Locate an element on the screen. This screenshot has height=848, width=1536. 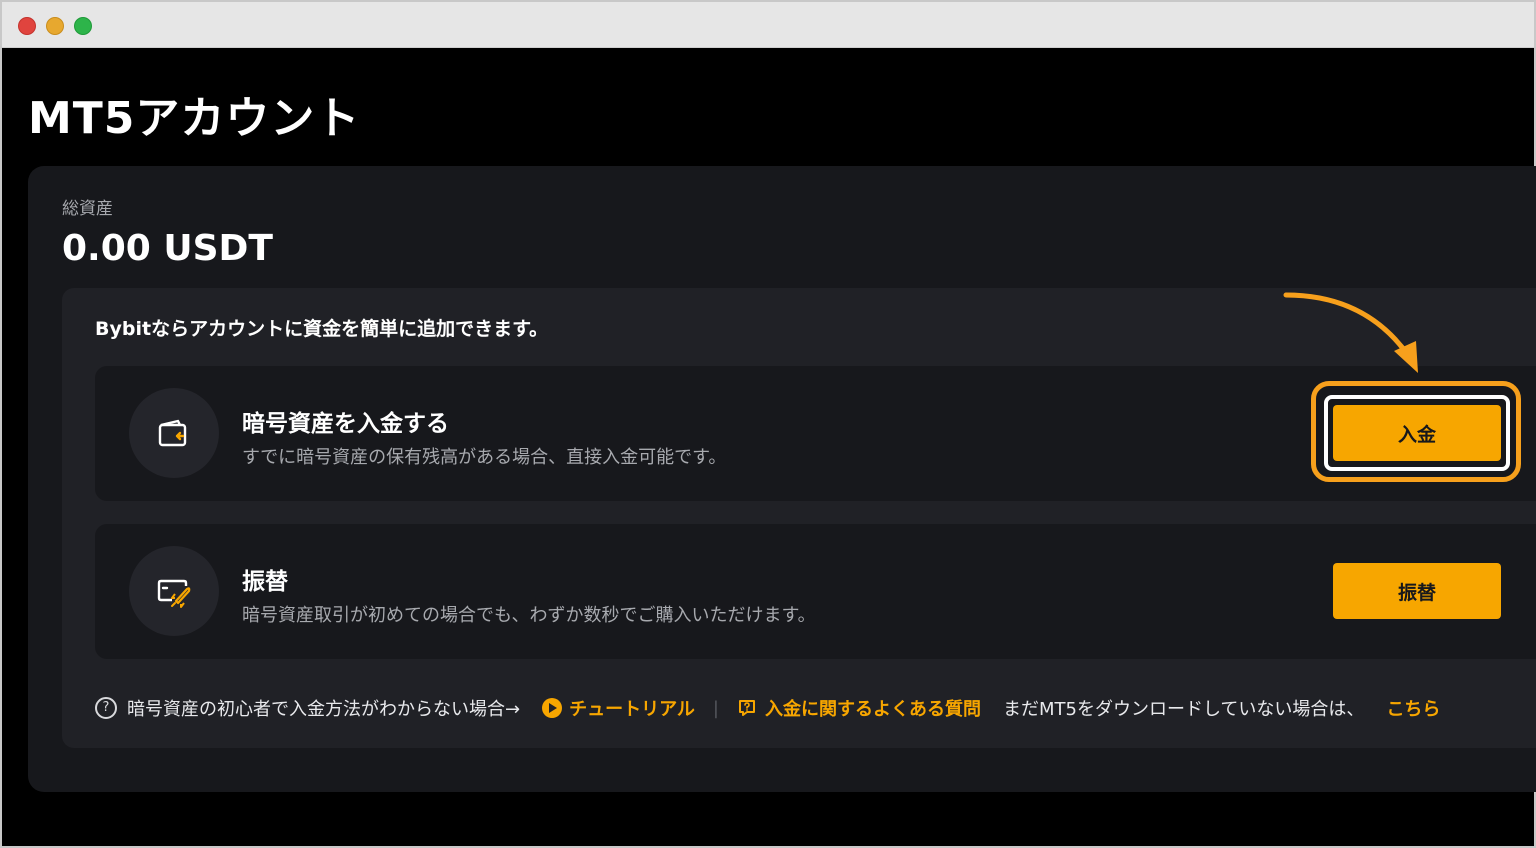
funding-intro-text: Bybitならアカウントに資金を簡単に追加できます。 is located at coordinates (322, 329).